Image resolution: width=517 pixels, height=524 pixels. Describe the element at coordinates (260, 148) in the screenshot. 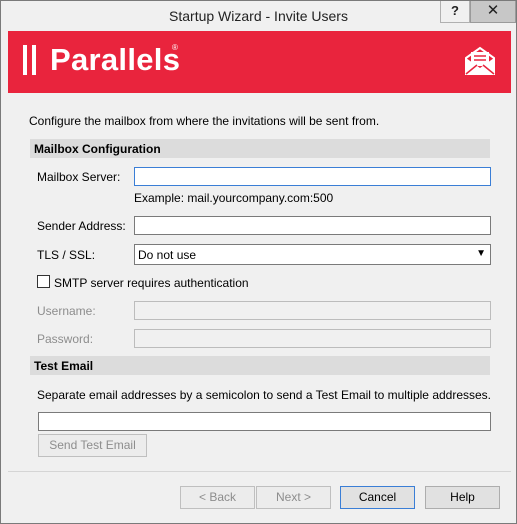

I see `mailbox-section-header: Mailbox Configuration` at that location.